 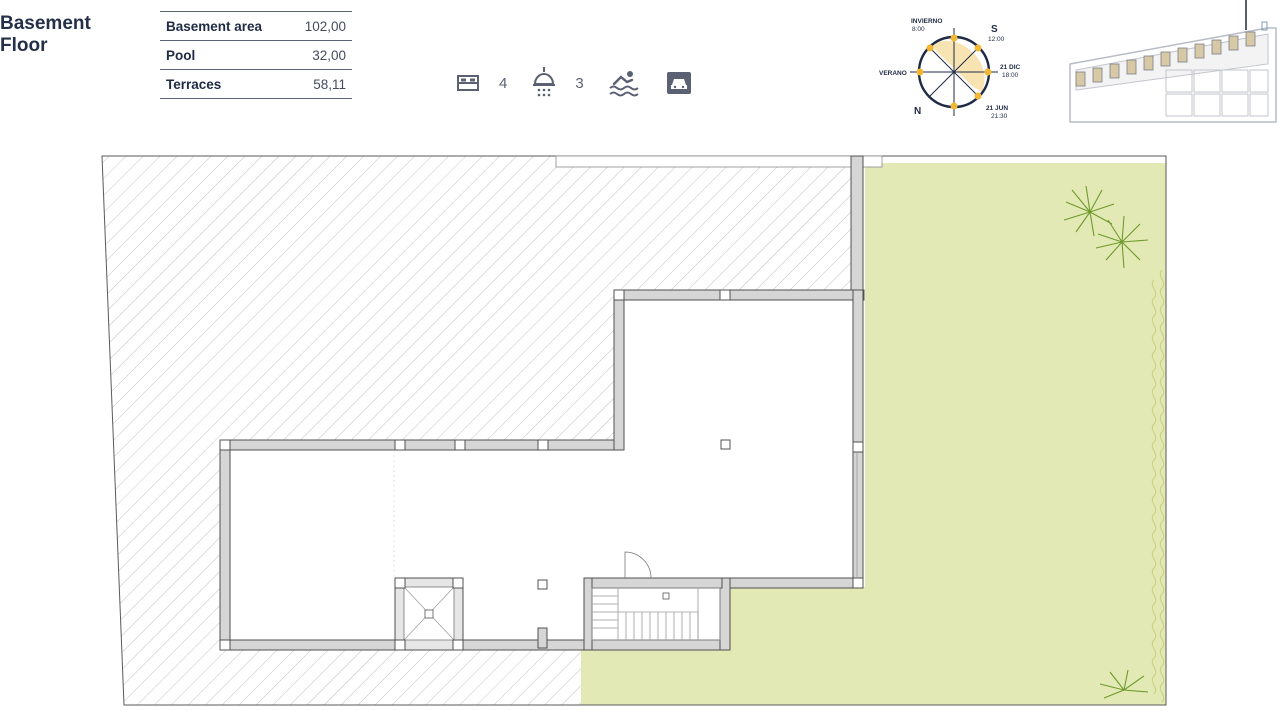 What do you see at coordinates (579, 83) in the screenshot?
I see `bathrooms-count: 3` at bounding box center [579, 83].